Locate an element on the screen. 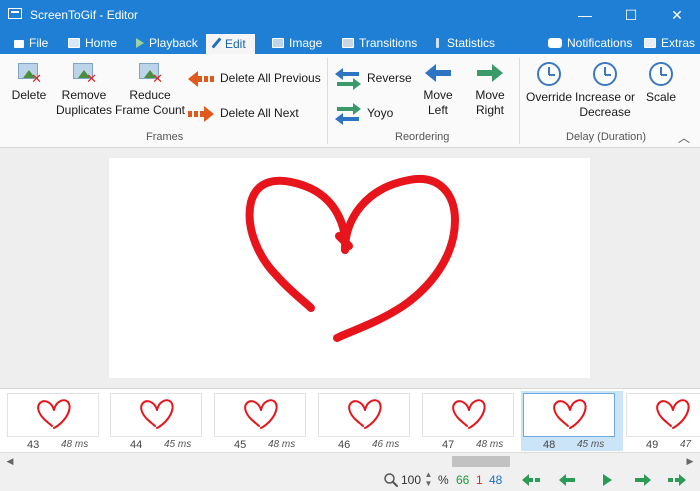 The image size is (700, 491). move-left-button: Move Left is located at coordinates (438, 90).